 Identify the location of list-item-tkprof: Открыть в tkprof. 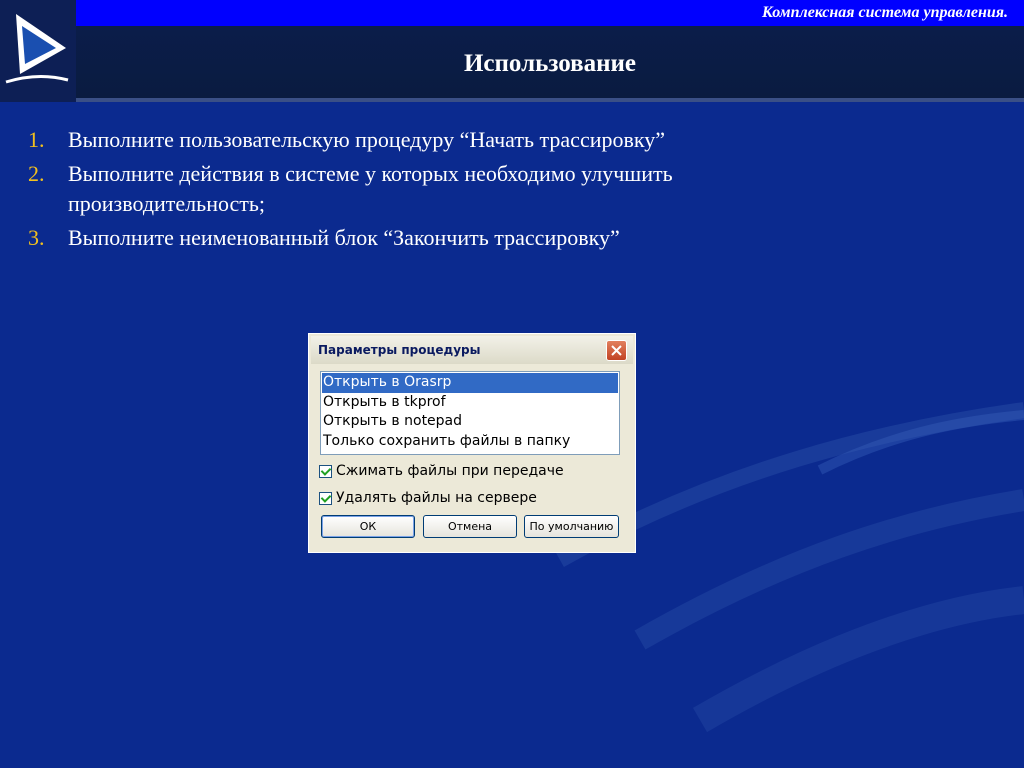
(470, 403).